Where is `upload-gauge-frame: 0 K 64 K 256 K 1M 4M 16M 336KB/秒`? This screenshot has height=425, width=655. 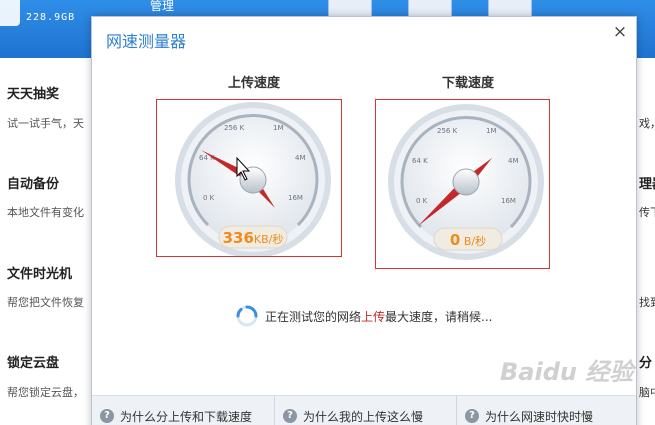 upload-gauge-frame: 0 K 64 K 256 K 1M 4M 16M 336KB/秒 is located at coordinates (249, 178).